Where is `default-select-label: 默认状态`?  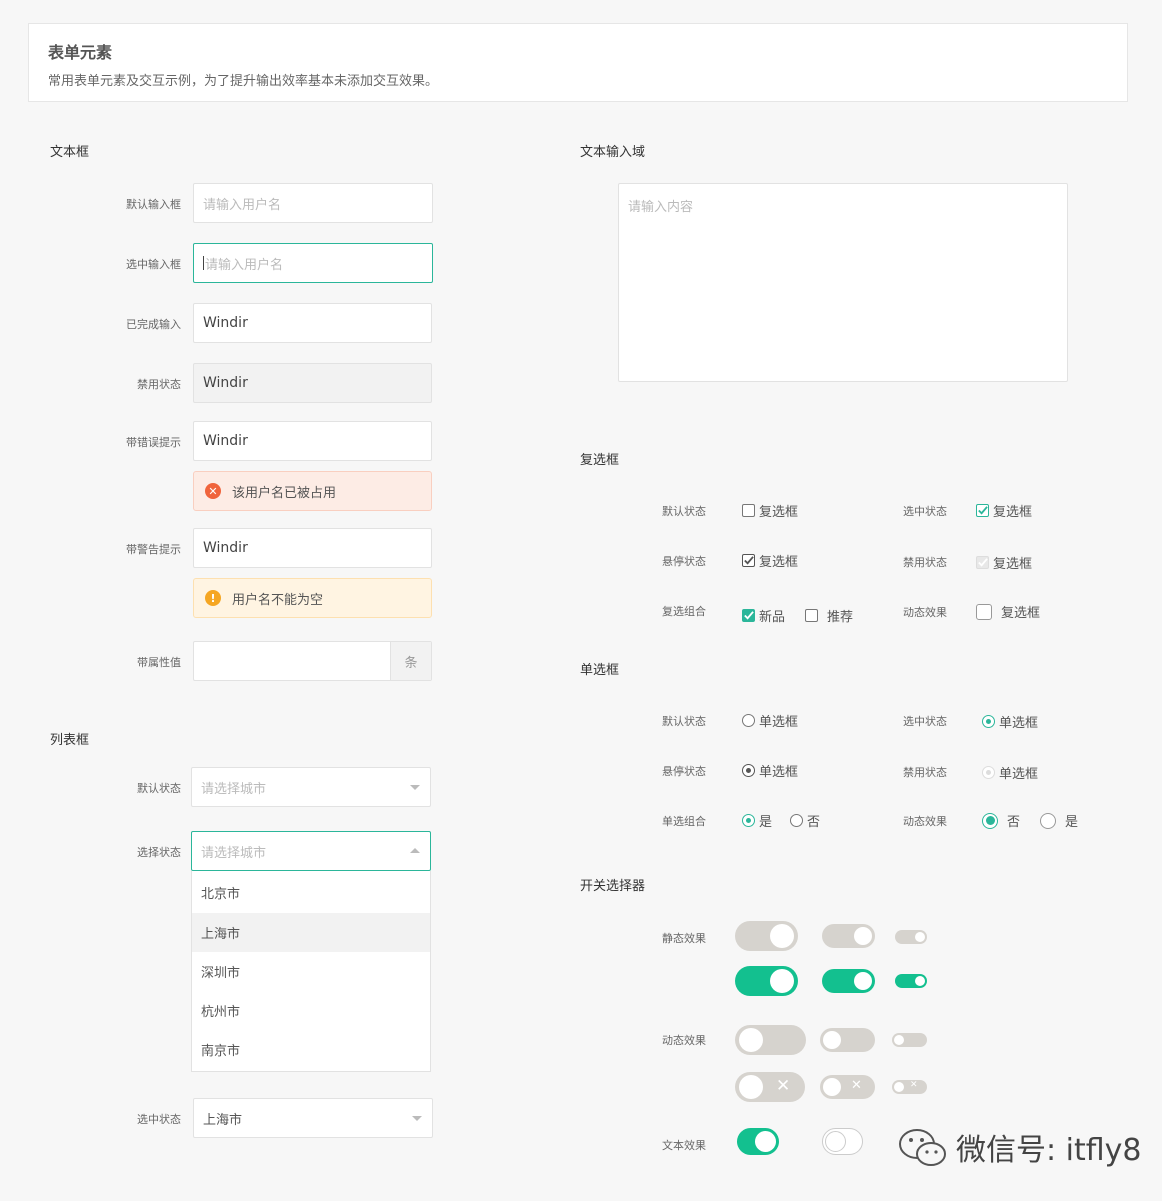
default-select-label: 默认状态 is located at coordinates (159, 788).